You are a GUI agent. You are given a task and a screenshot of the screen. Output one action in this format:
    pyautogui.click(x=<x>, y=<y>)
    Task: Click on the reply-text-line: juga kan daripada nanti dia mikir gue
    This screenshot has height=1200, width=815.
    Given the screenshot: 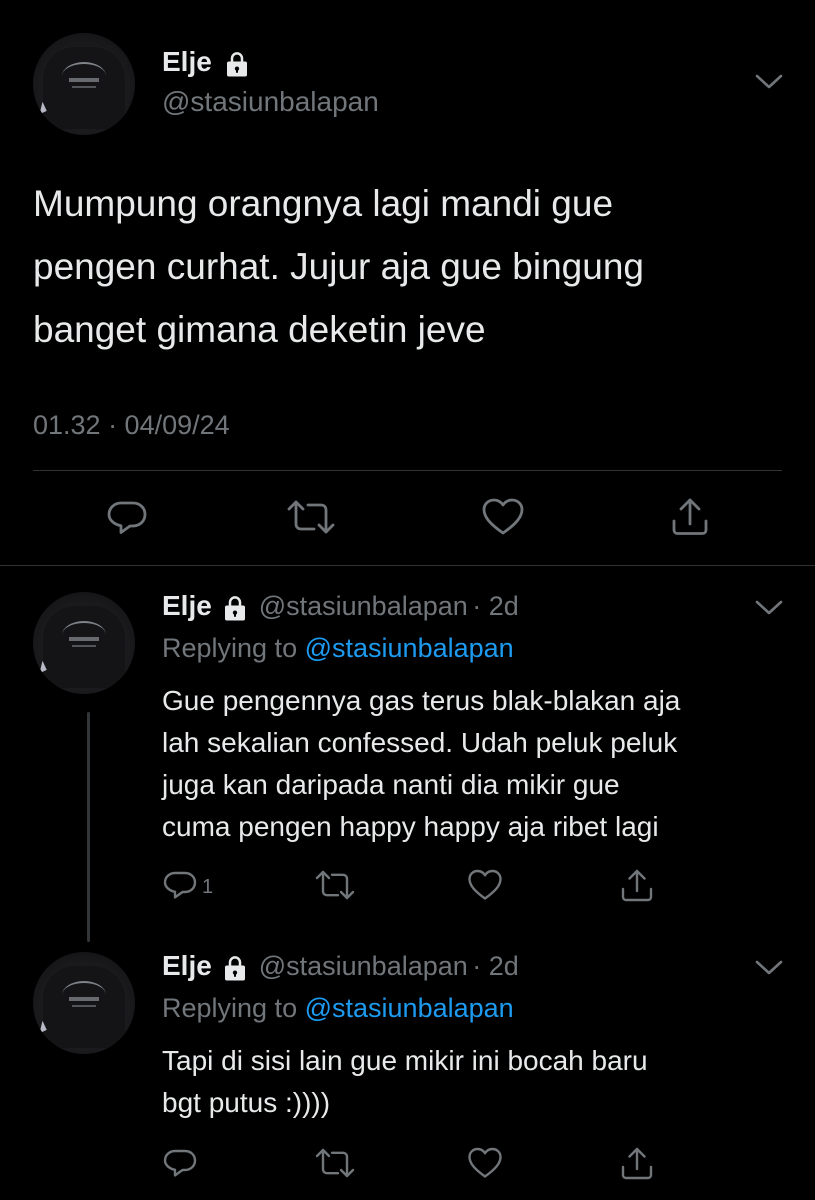 What is the action you would take?
    pyautogui.click(x=391, y=784)
    